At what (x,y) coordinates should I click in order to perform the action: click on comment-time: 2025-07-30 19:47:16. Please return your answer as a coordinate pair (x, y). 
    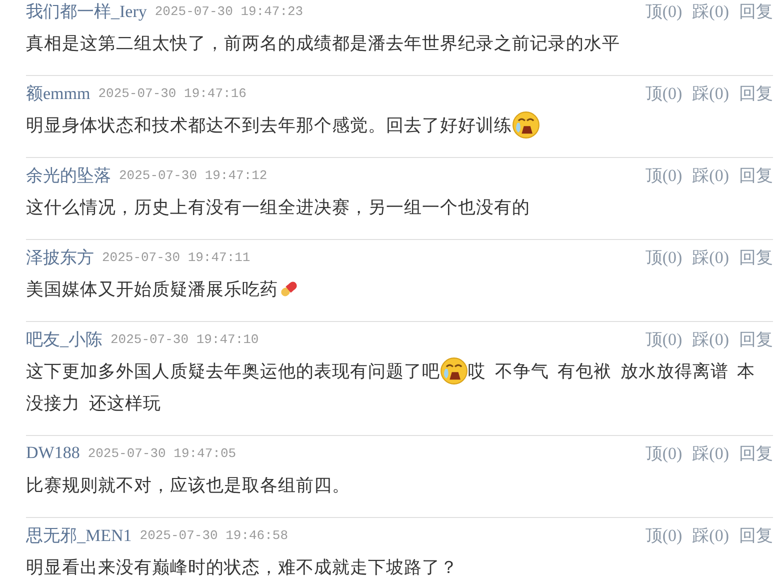
    Looking at the image, I should click on (172, 93).